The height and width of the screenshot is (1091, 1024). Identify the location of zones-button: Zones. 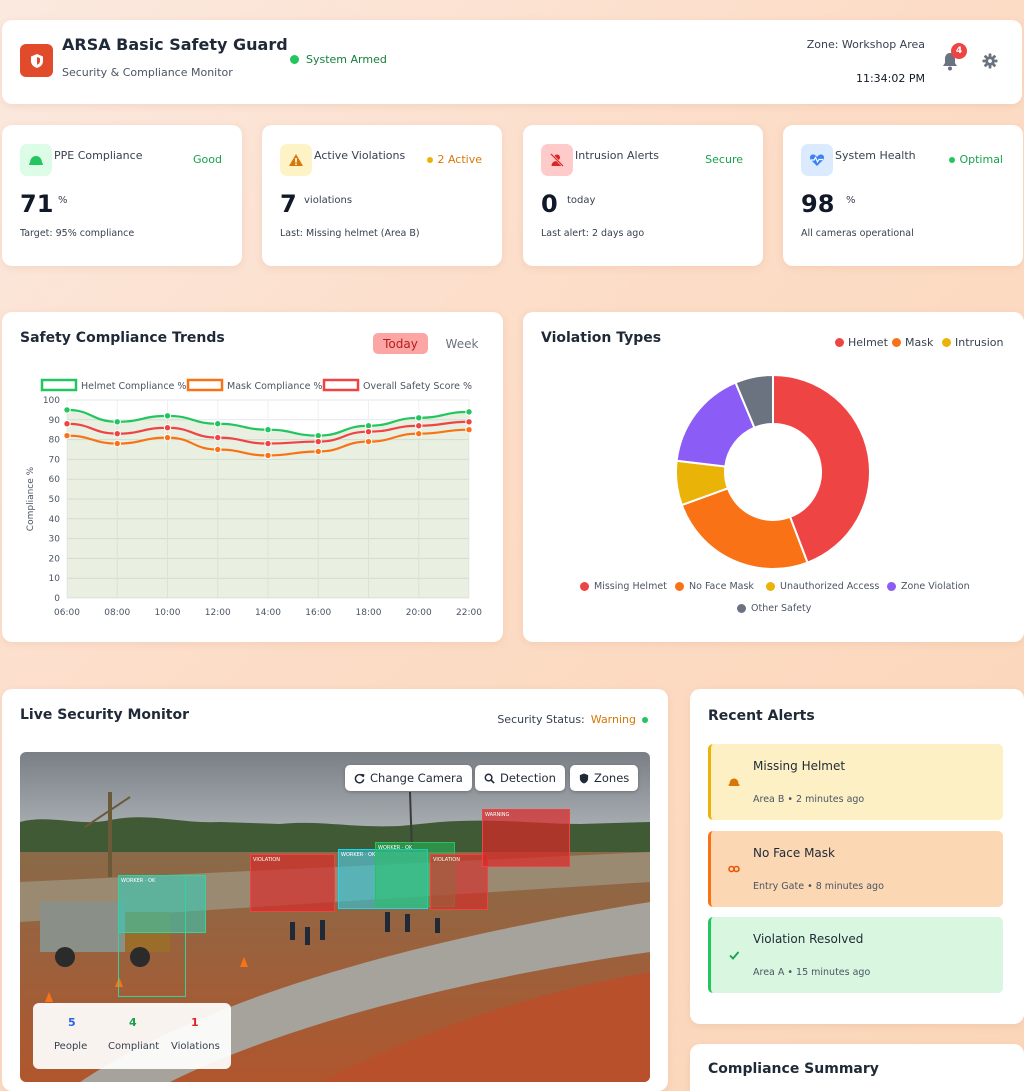
(604, 778).